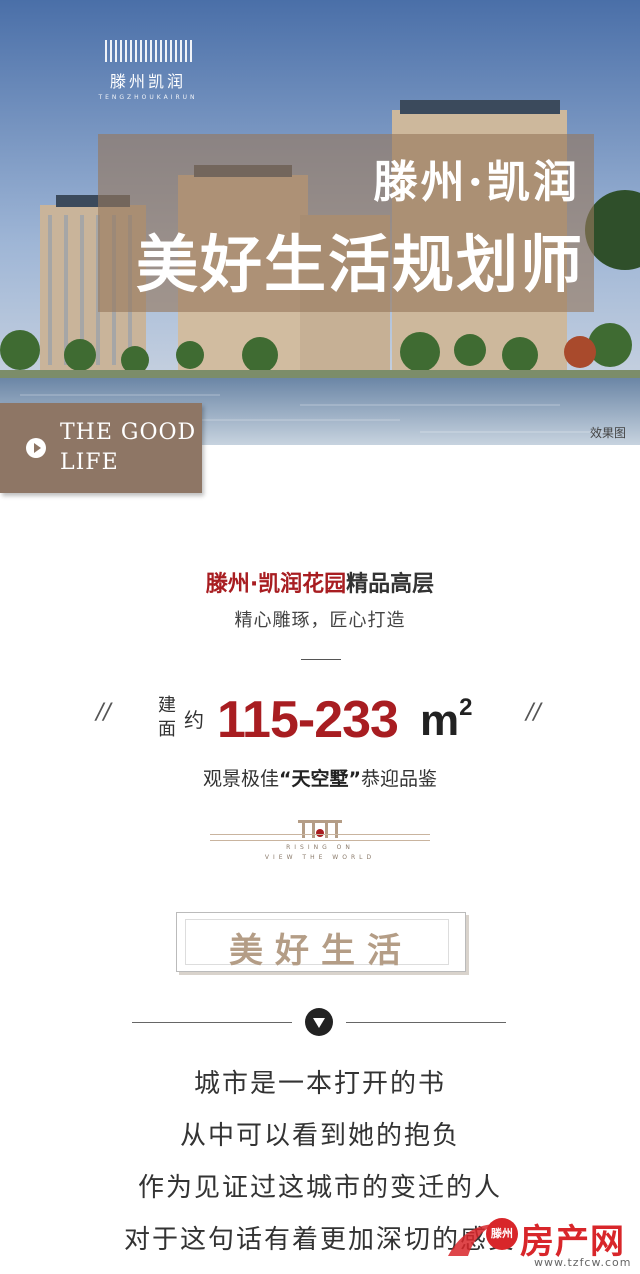 This screenshot has width=640, height=1274. What do you see at coordinates (167, 729) in the screenshot?
I see `label-mian: 面` at bounding box center [167, 729].